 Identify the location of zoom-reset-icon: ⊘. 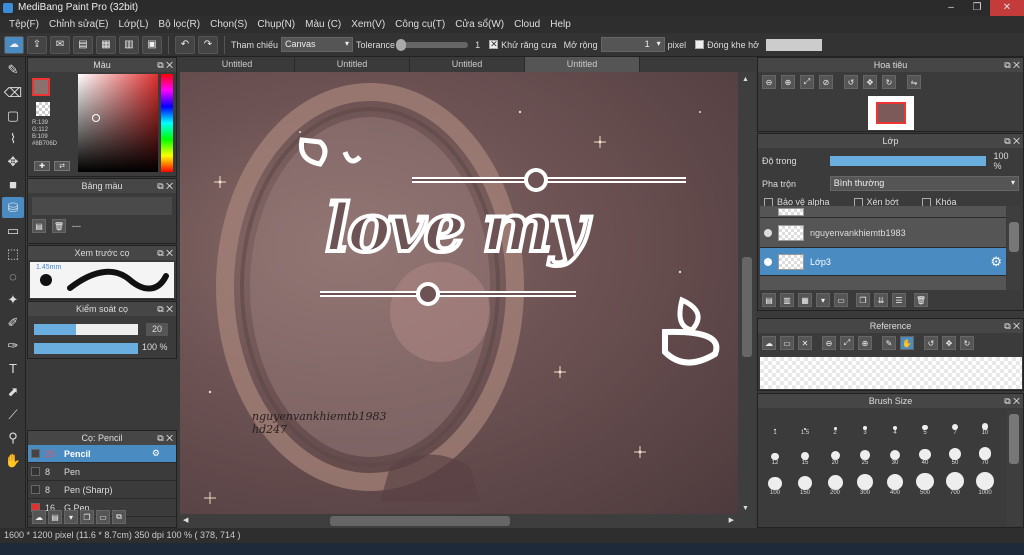
(826, 82).